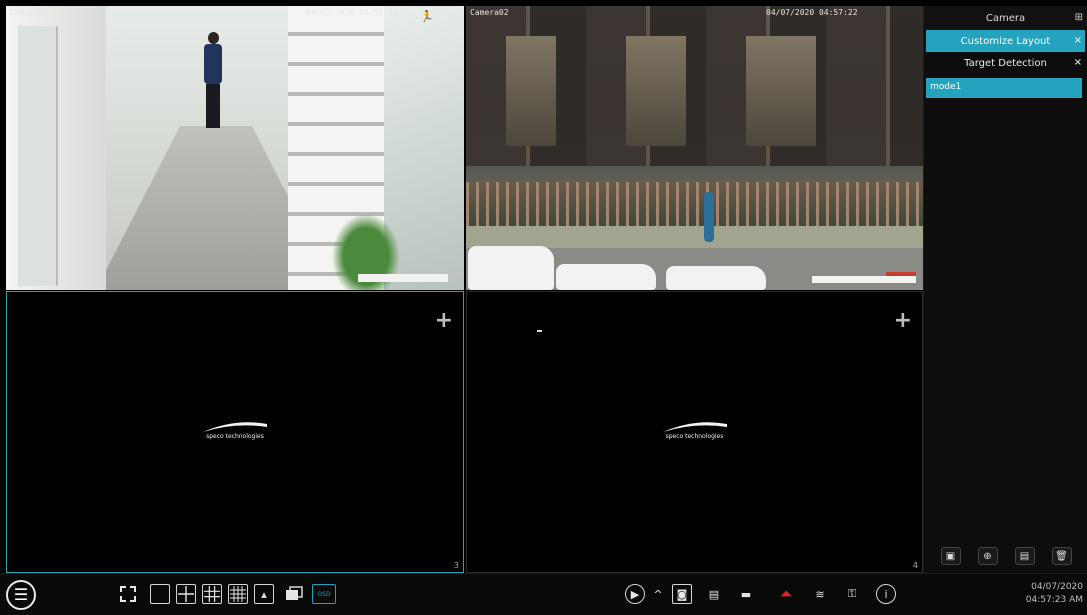 Image resolution: width=1087 pixels, height=615 pixels. I want to click on snapshot-icon: ◙, so click(682, 594).